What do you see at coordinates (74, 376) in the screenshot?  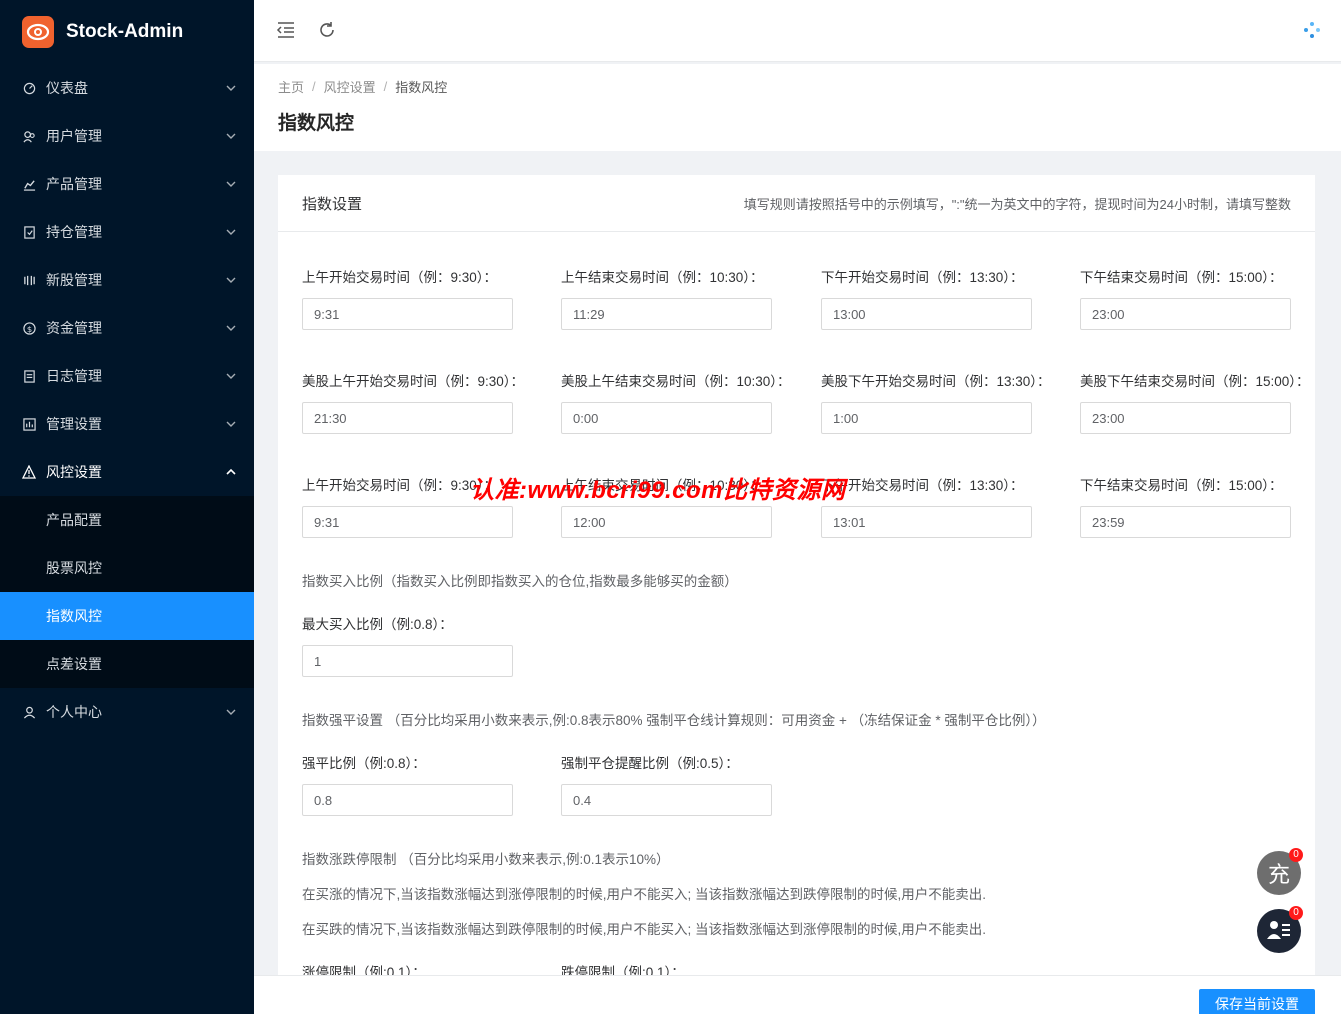 I see `sidebar-item-label: 日志管理` at bounding box center [74, 376].